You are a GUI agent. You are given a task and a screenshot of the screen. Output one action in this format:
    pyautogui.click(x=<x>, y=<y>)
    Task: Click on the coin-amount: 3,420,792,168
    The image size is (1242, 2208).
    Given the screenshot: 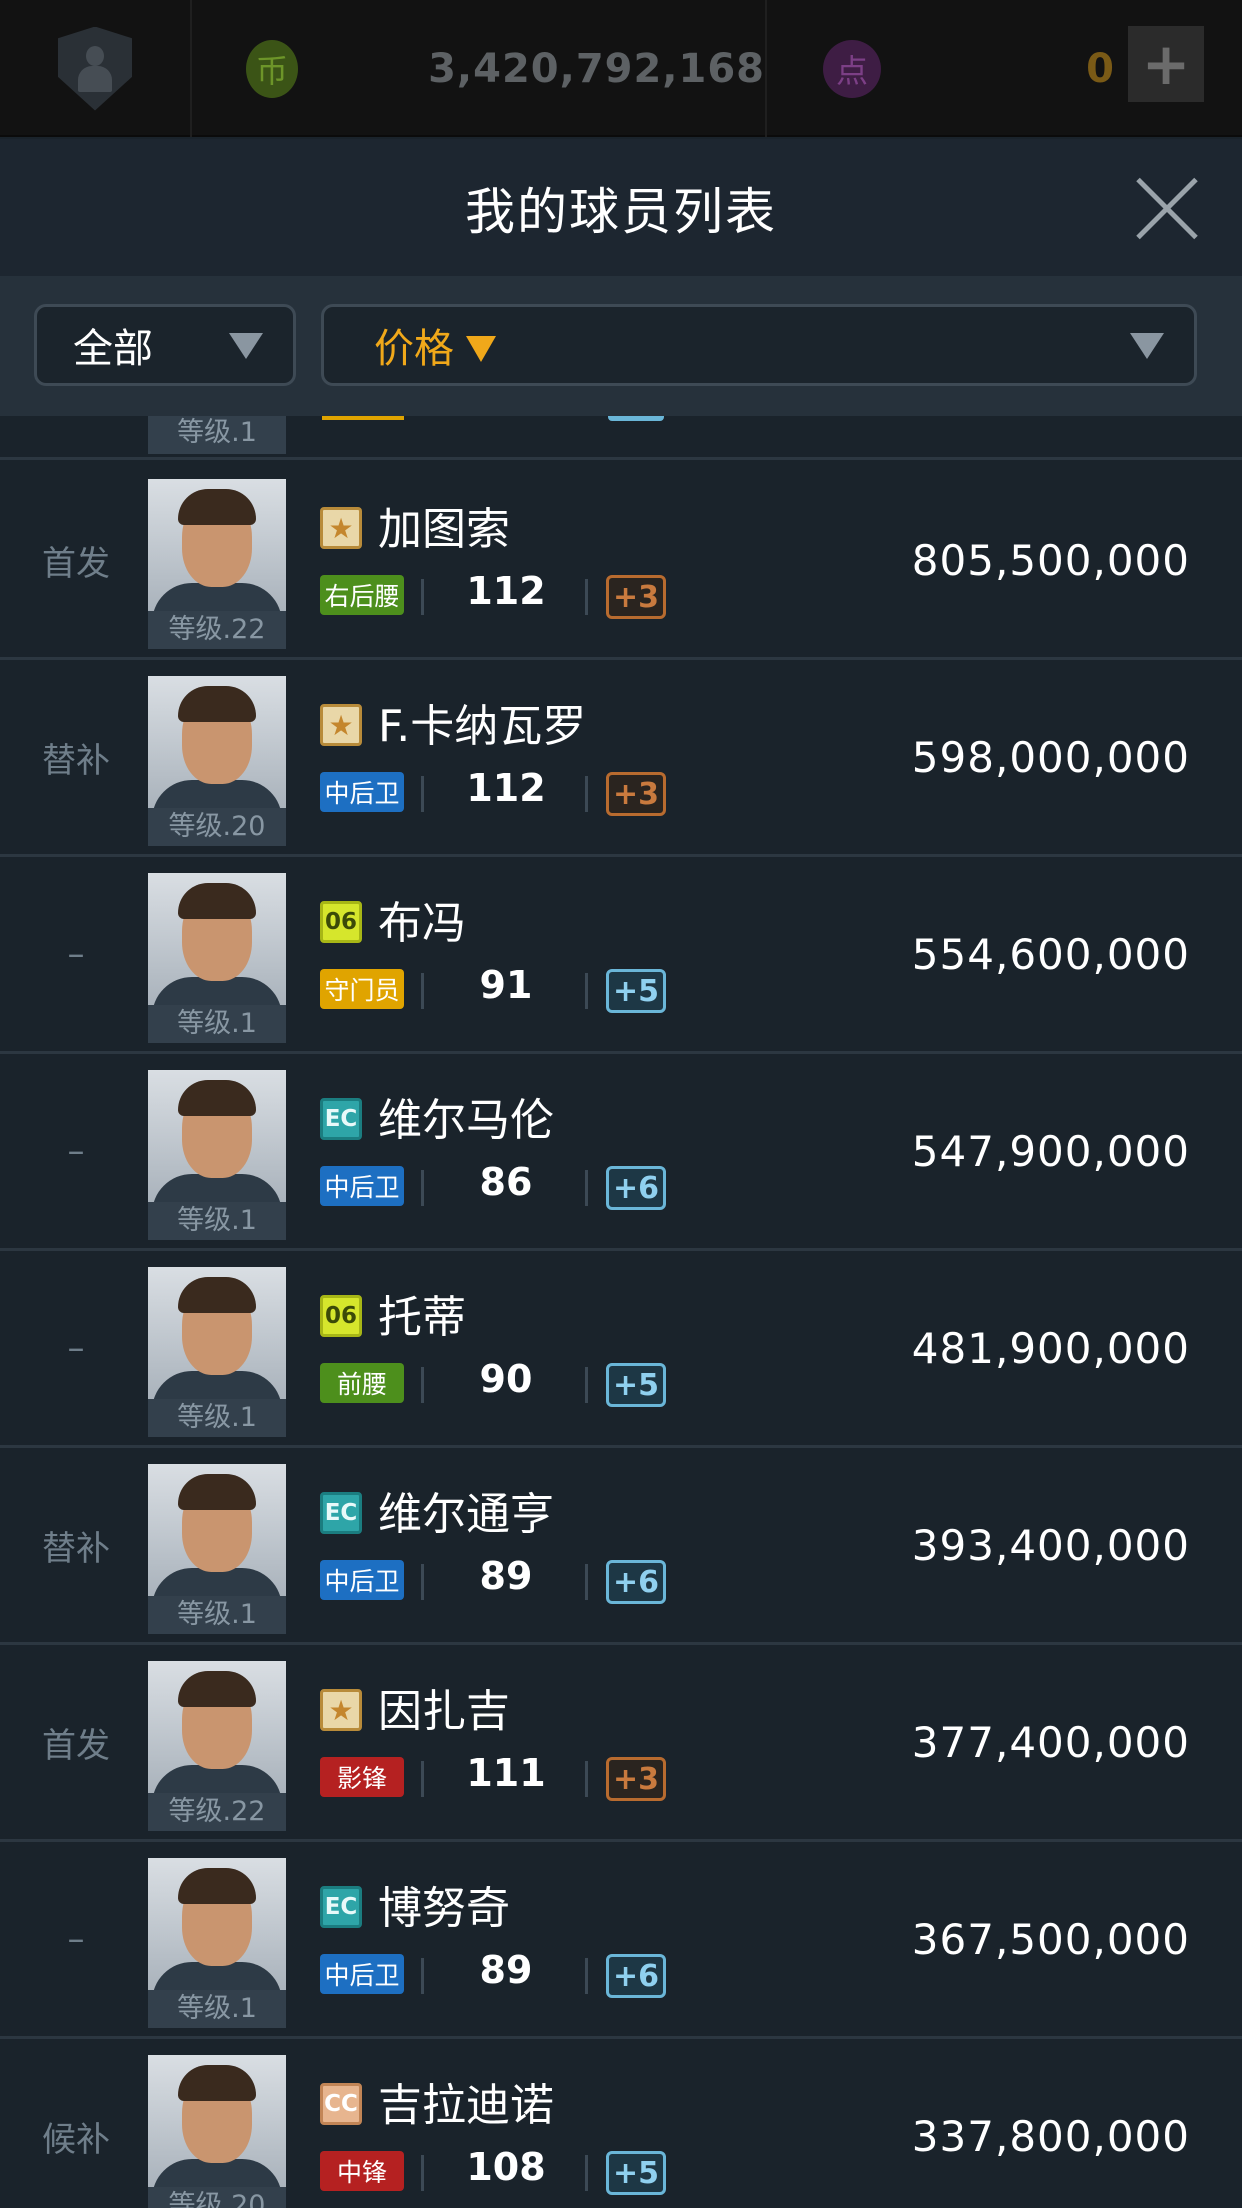 What is the action you would take?
    pyautogui.click(x=596, y=68)
    